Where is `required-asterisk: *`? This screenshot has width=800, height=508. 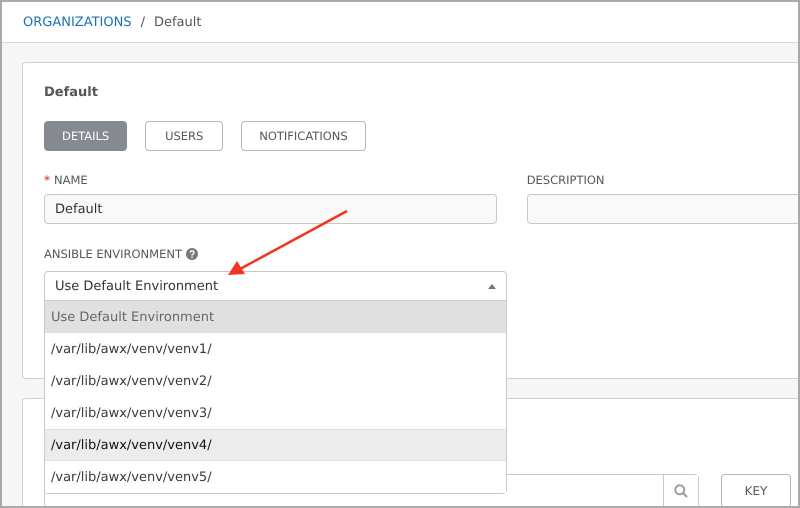 required-asterisk: * is located at coordinates (47, 180).